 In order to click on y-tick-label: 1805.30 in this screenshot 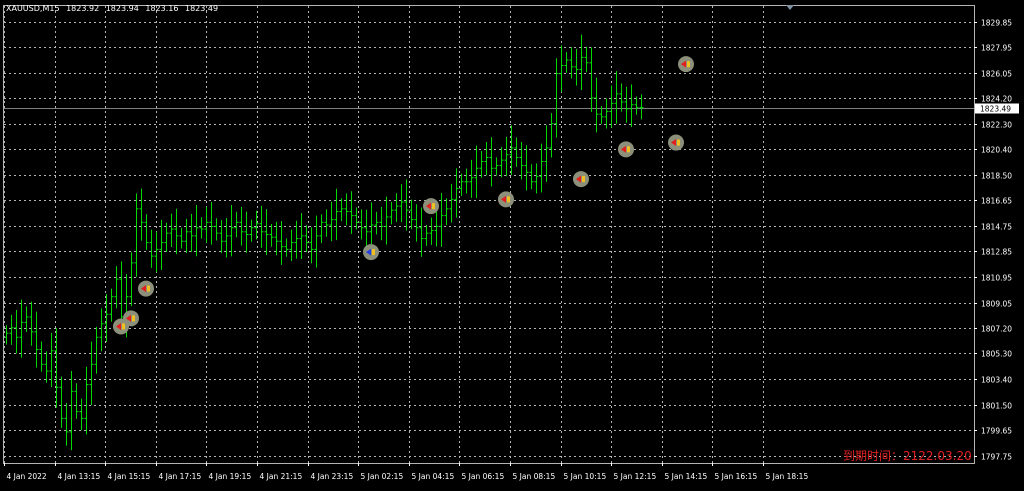, I will do `click(996, 354)`.